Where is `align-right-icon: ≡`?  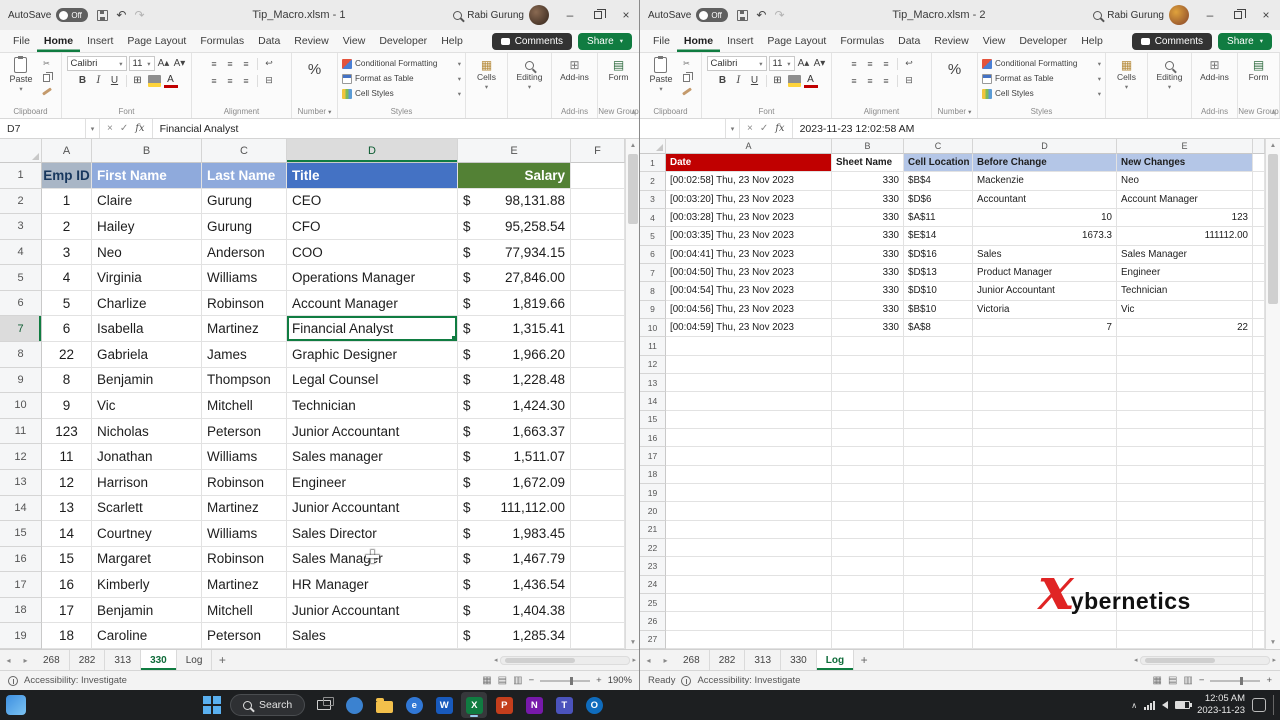
align-right-icon: ≡ is located at coordinates (886, 80).